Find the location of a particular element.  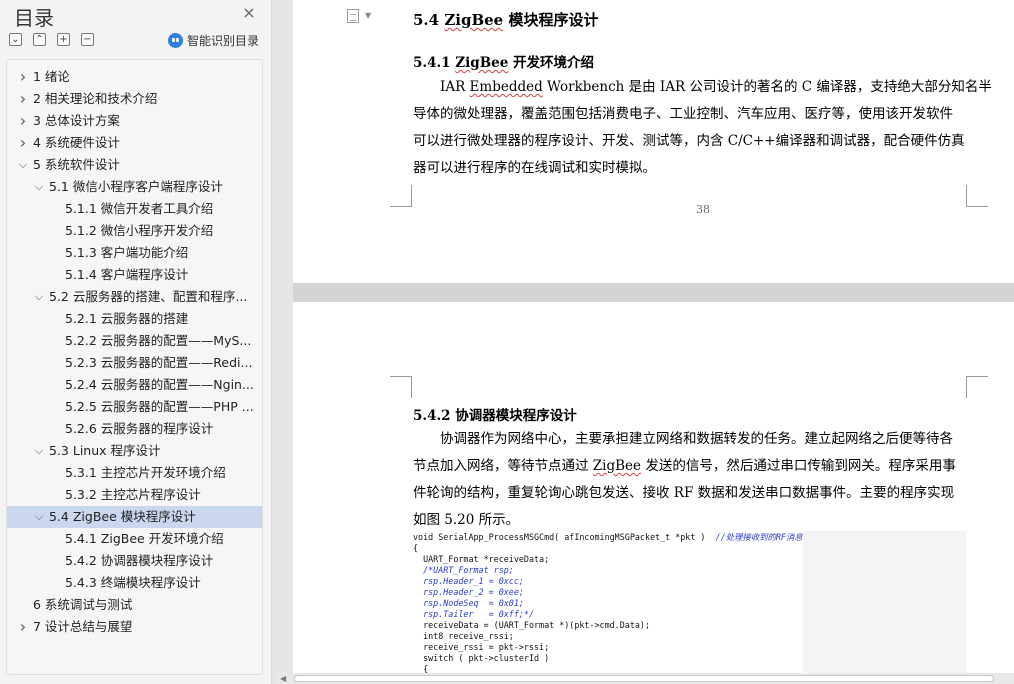

remove-heading-button: − is located at coordinates (87, 39).